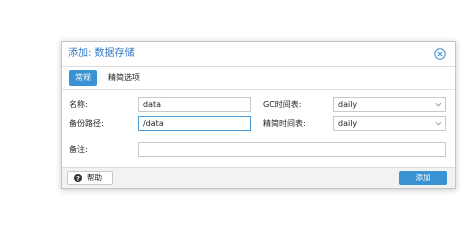 Image resolution: width=474 pixels, height=240 pixels. Describe the element at coordinates (389, 104) in the screenshot. I see `gc-schedule-select: daily` at that location.